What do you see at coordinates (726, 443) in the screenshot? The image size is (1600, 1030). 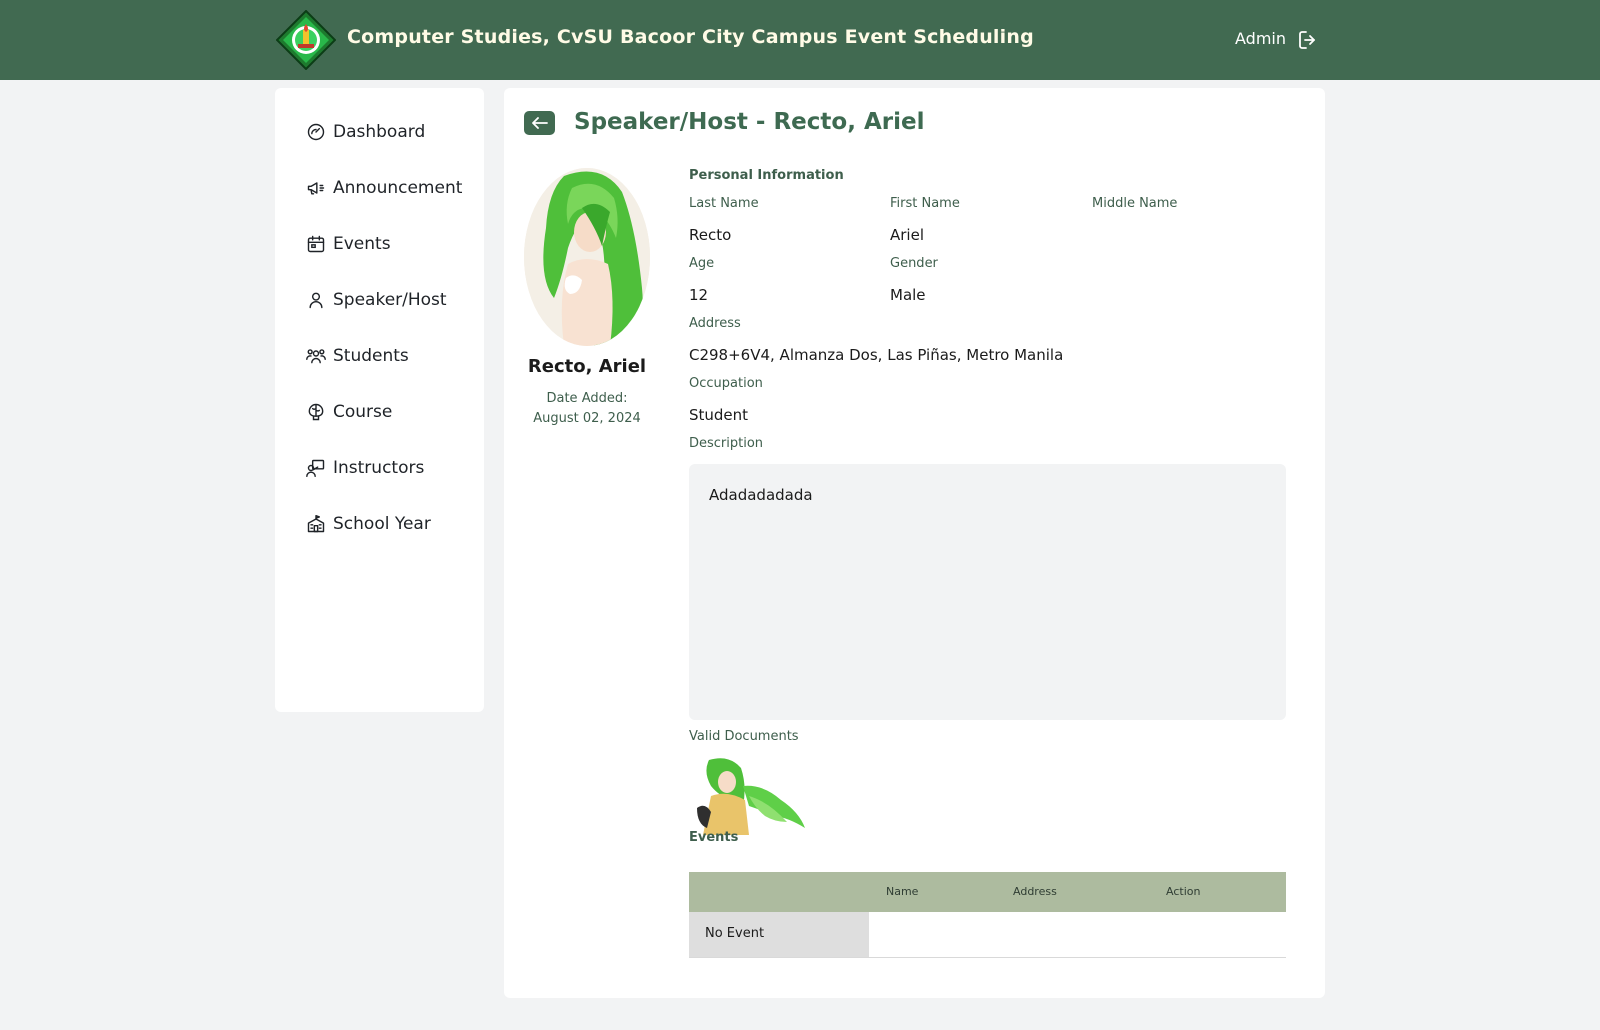 I see `description-label: Description` at bounding box center [726, 443].